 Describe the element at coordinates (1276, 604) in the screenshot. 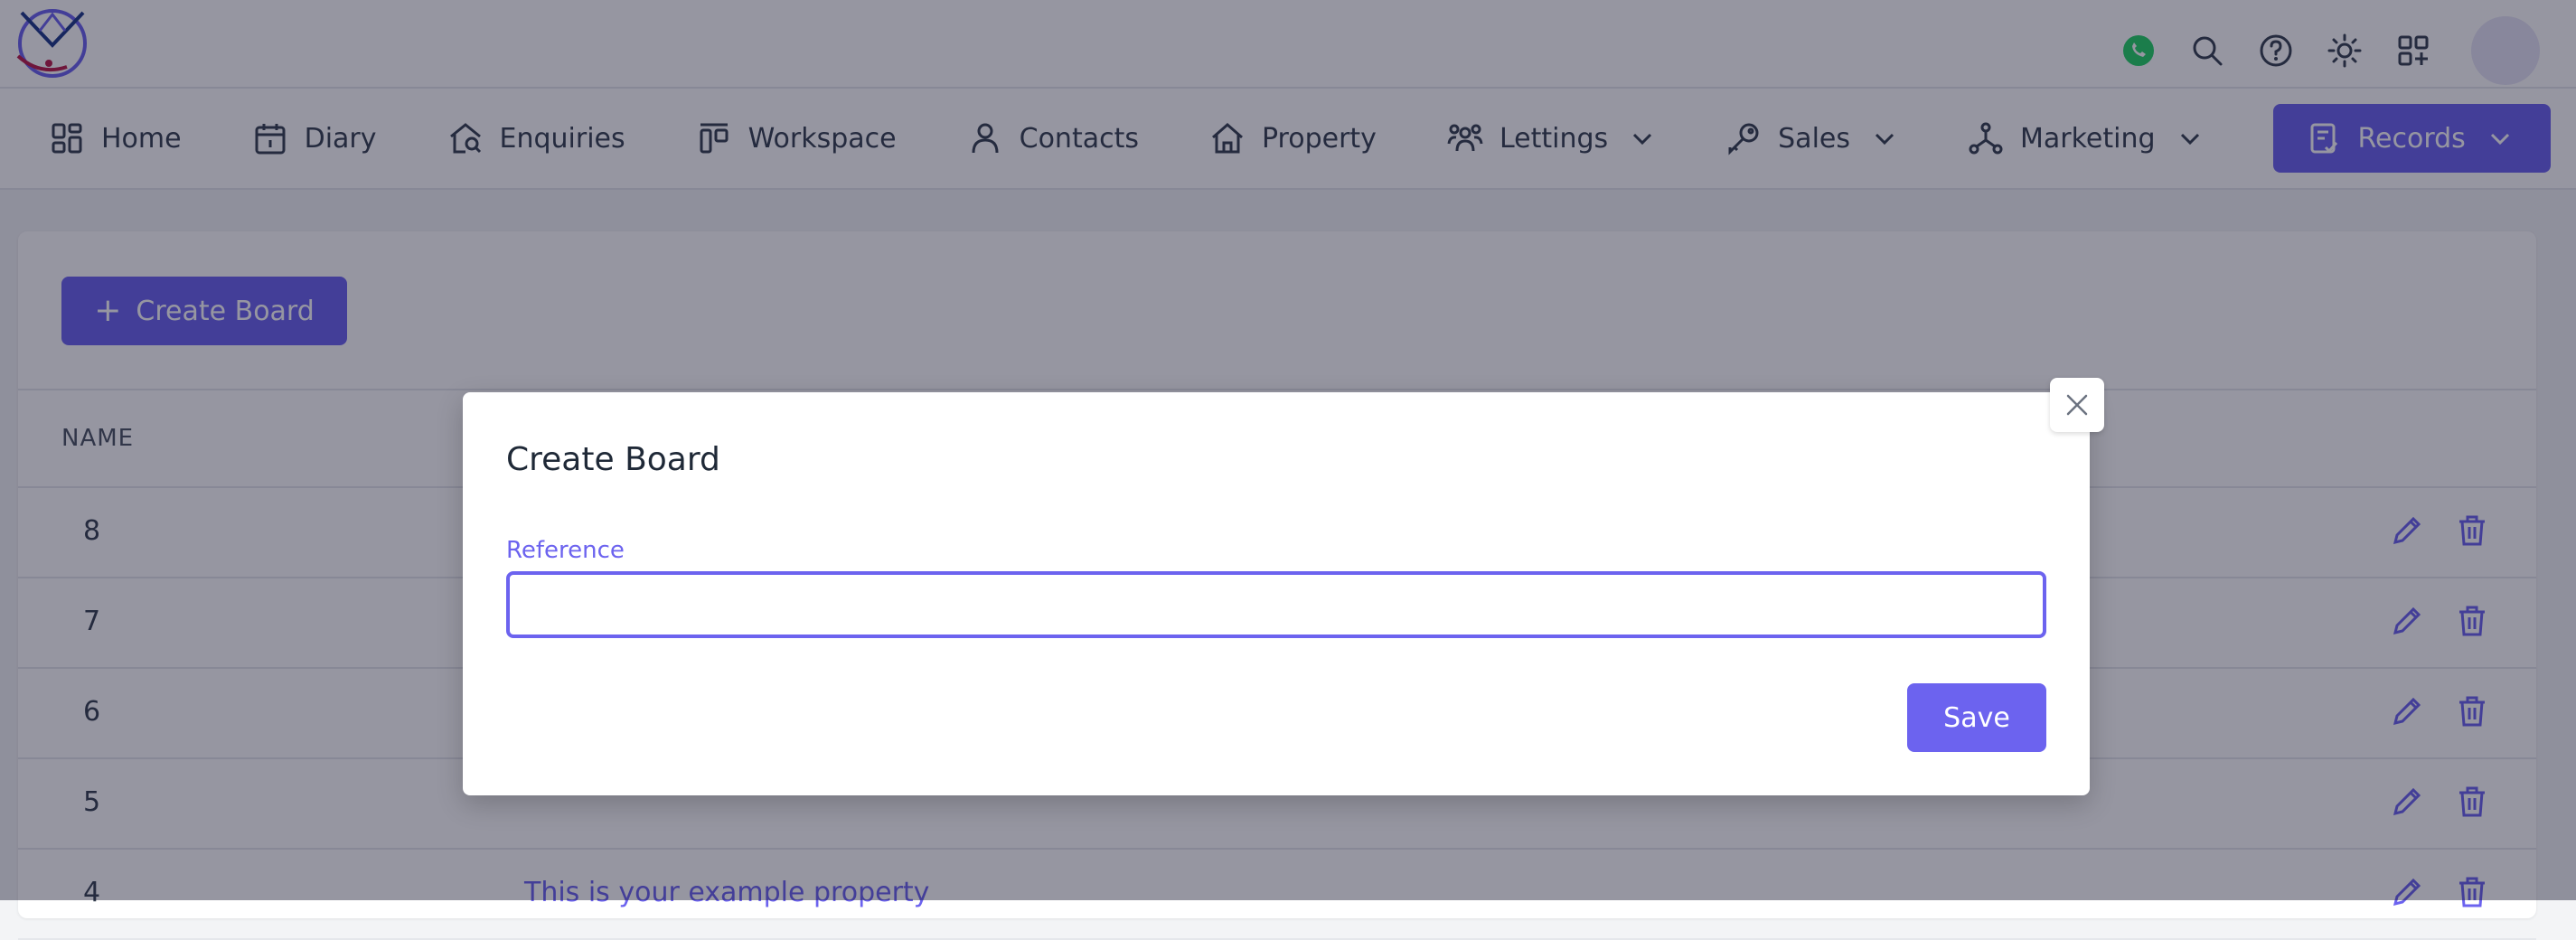

I see `reference-input` at that location.